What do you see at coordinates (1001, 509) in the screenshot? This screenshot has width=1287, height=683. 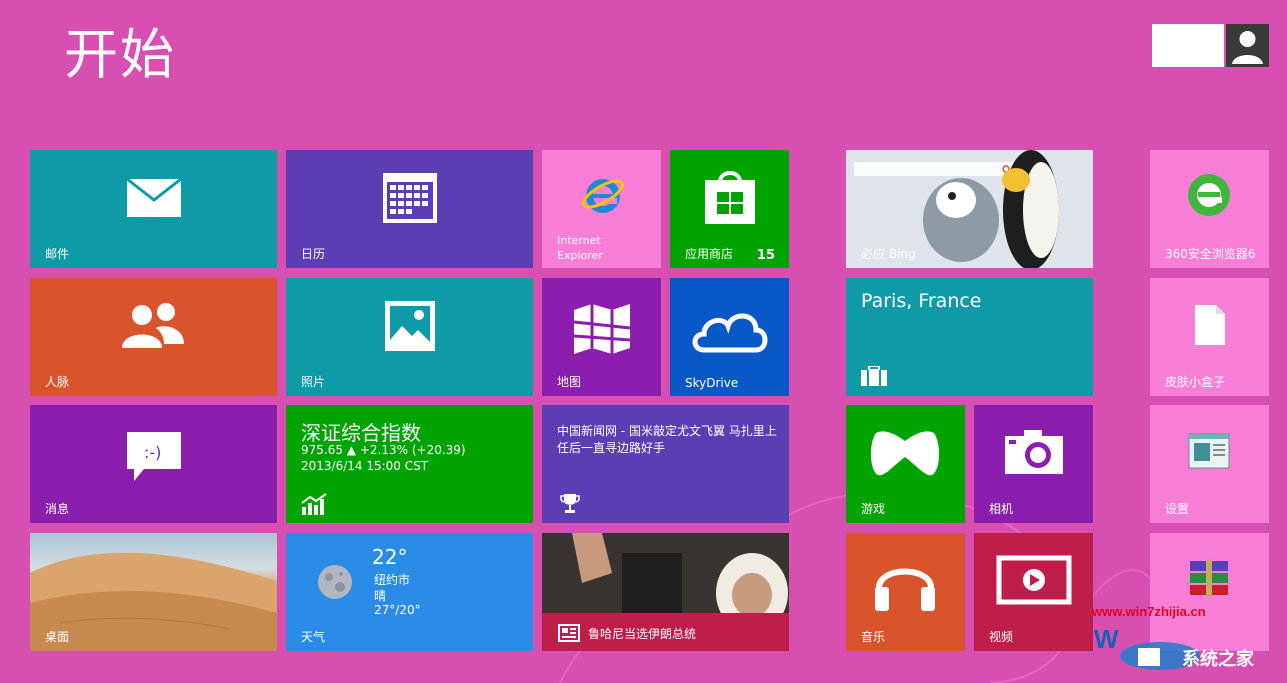 I see `tile-label: 相机` at bounding box center [1001, 509].